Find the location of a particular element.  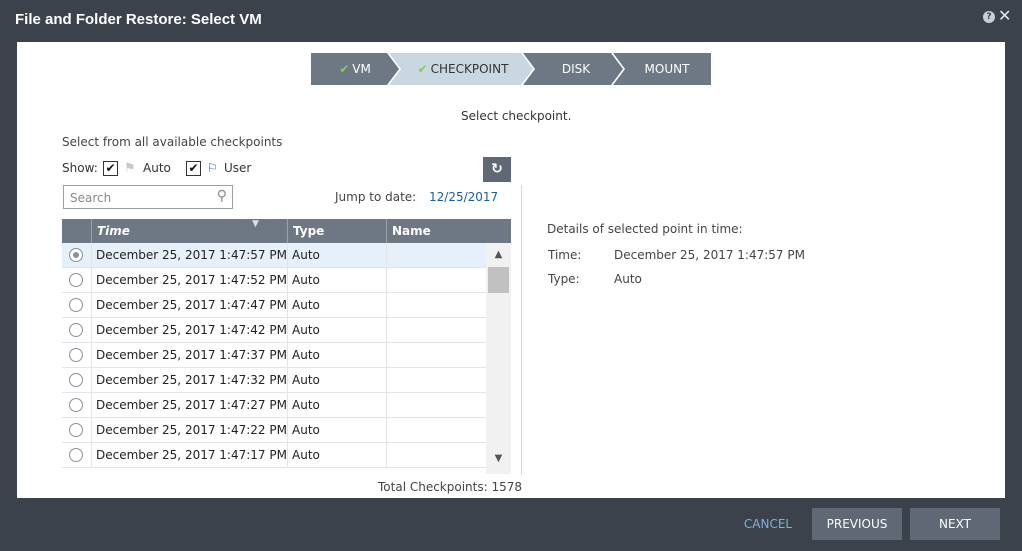

details-time-label: Time: is located at coordinates (565, 255).